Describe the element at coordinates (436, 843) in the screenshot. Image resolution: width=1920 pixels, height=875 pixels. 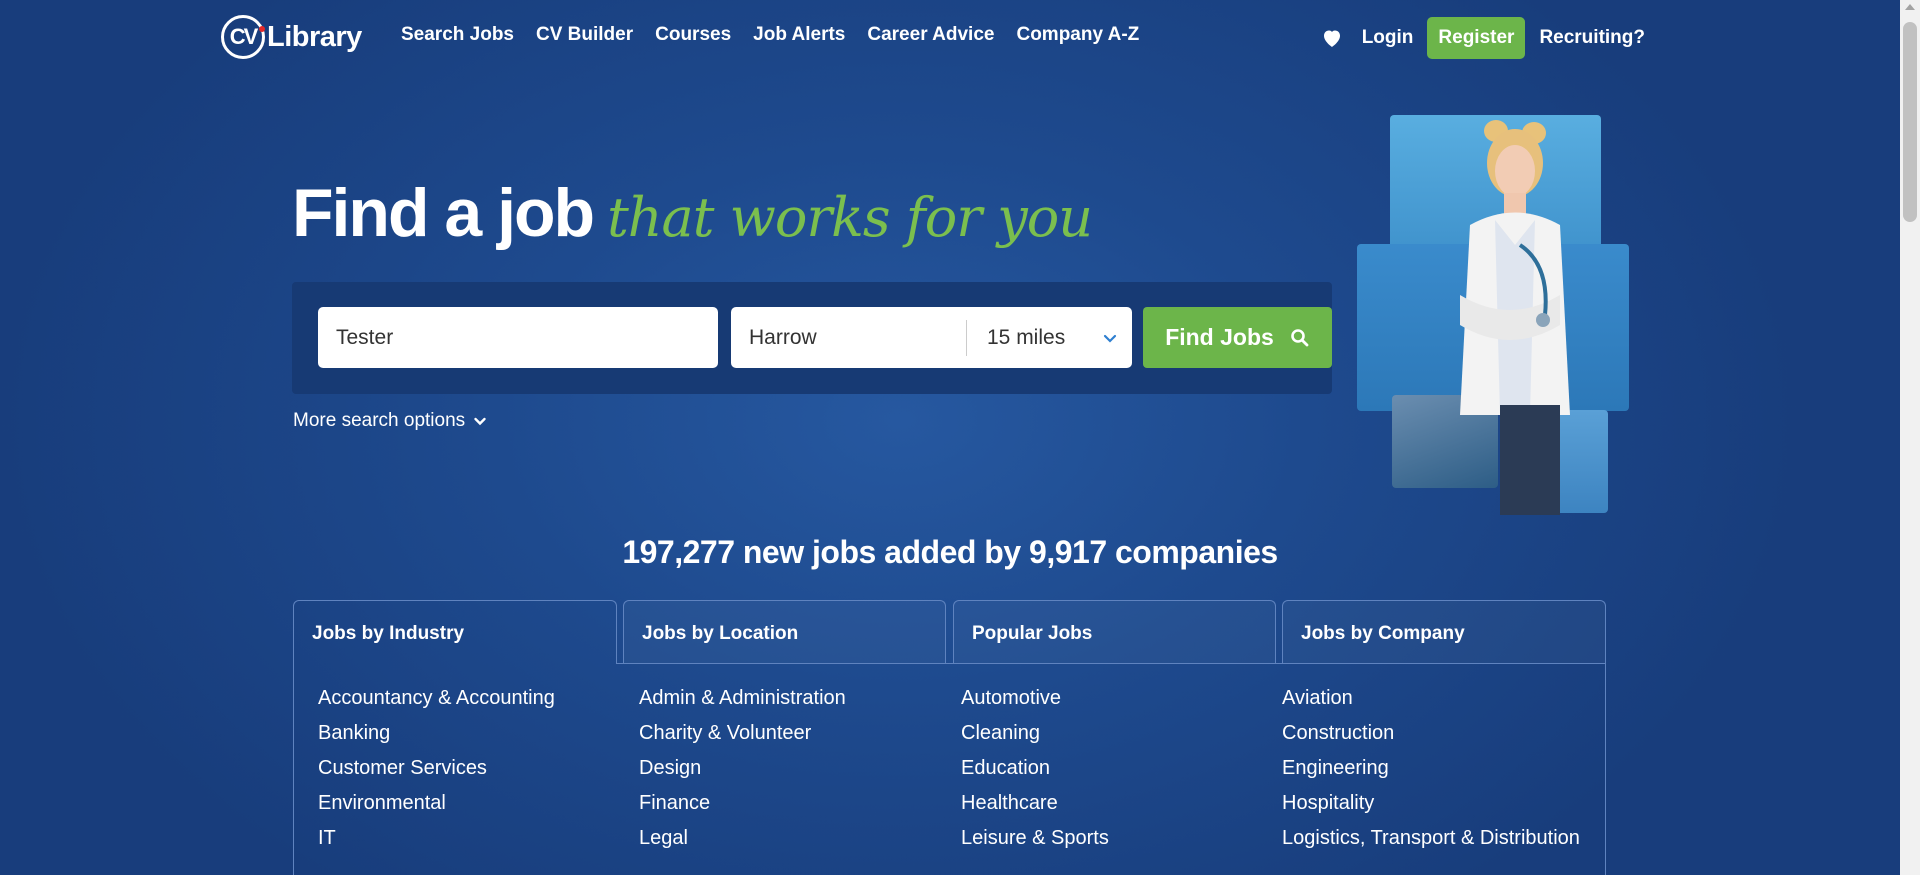
I see `job-category-link: IT` at that location.